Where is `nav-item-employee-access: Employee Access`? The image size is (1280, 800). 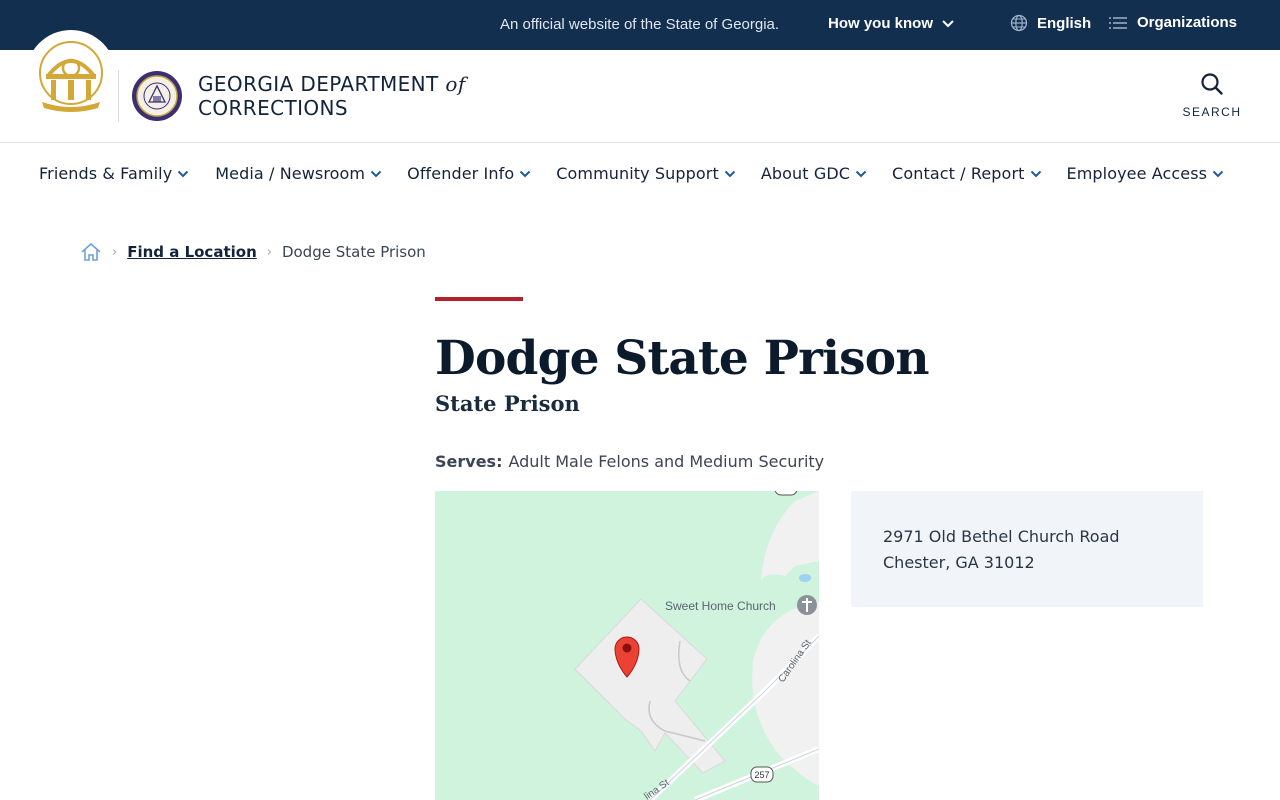 nav-item-employee-access: Employee Access is located at coordinates (1146, 173).